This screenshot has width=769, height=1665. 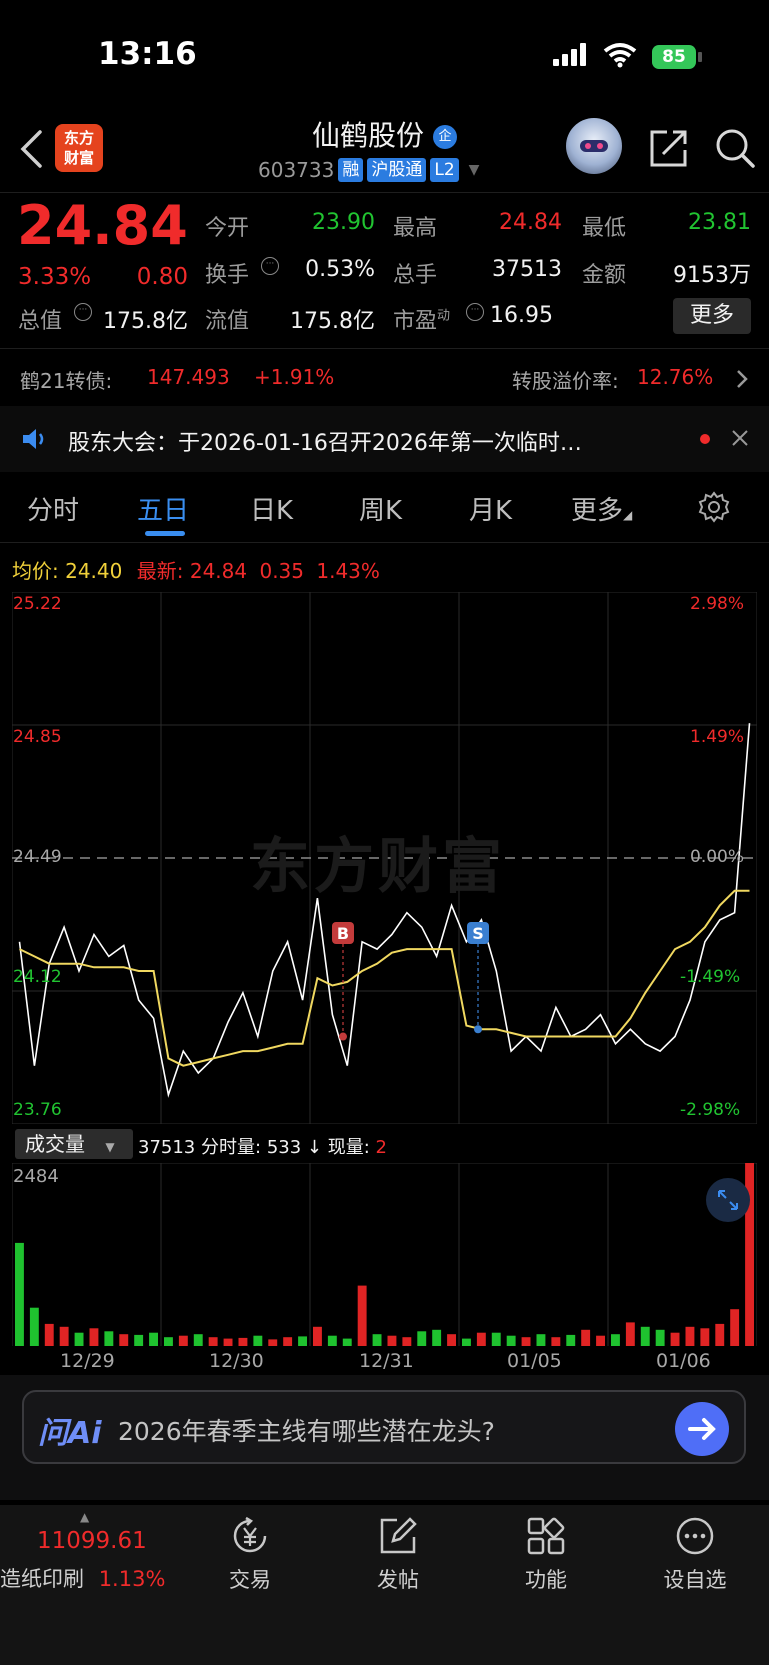 I want to click on turnover-value: 0.53%, so click(x=340, y=269).